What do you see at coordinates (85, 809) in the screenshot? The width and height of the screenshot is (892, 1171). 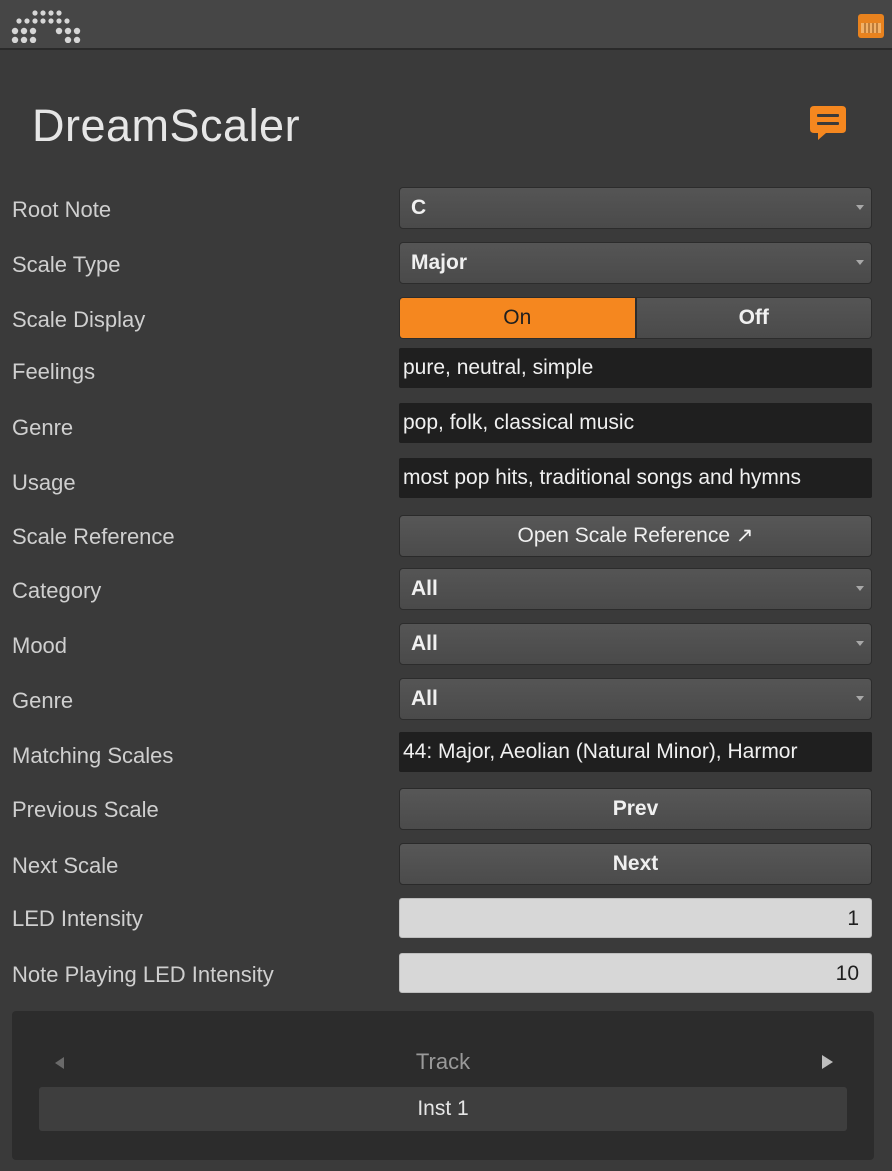 I see `previous-scale-label: Previous Scale` at bounding box center [85, 809].